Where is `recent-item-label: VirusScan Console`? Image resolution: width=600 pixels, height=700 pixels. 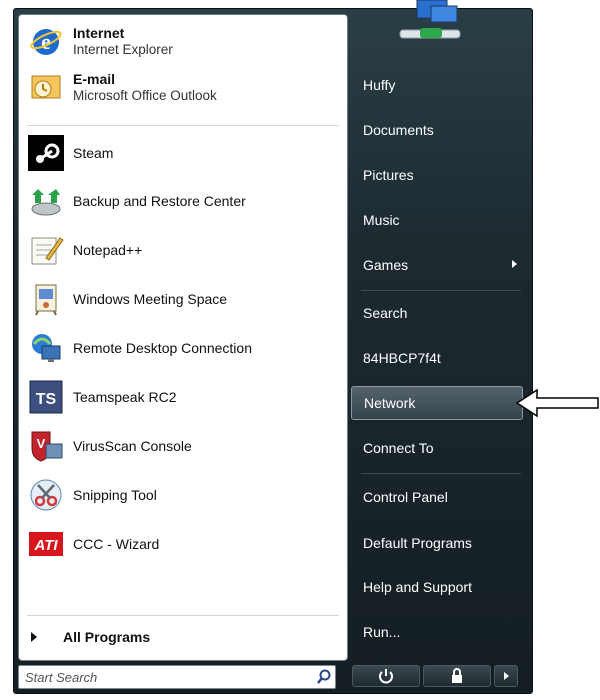
recent-item-label: VirusScan Console is located at coordinates (132, 446).